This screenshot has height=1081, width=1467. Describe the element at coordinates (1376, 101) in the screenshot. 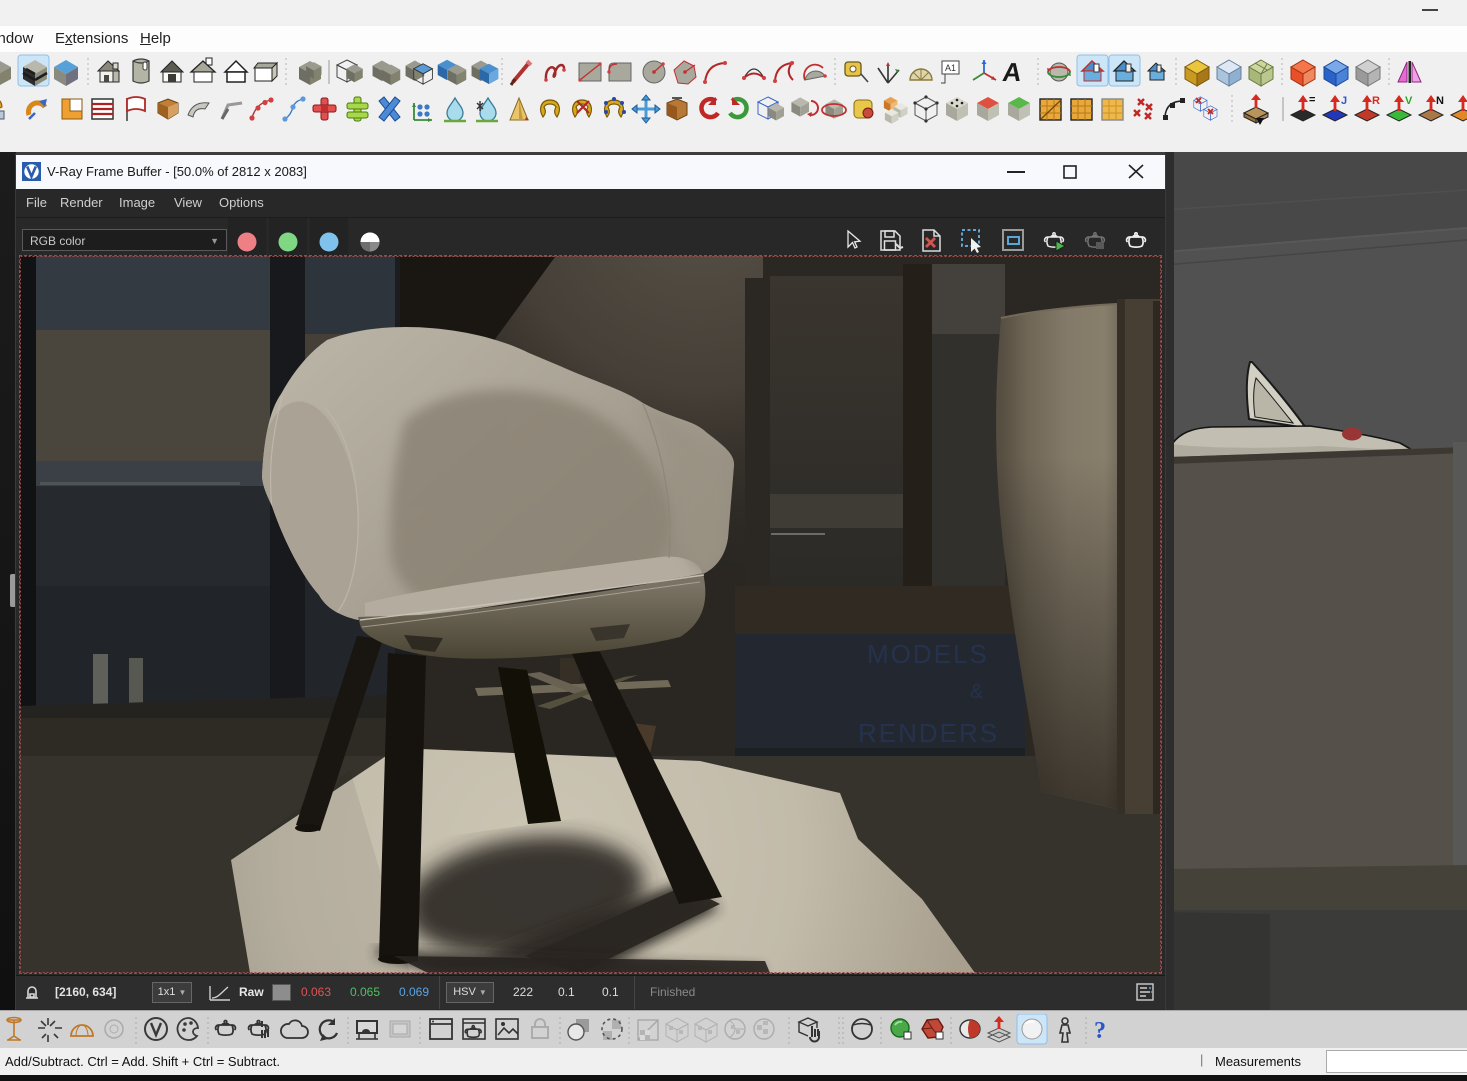

I see `svg-text: R` at that location.